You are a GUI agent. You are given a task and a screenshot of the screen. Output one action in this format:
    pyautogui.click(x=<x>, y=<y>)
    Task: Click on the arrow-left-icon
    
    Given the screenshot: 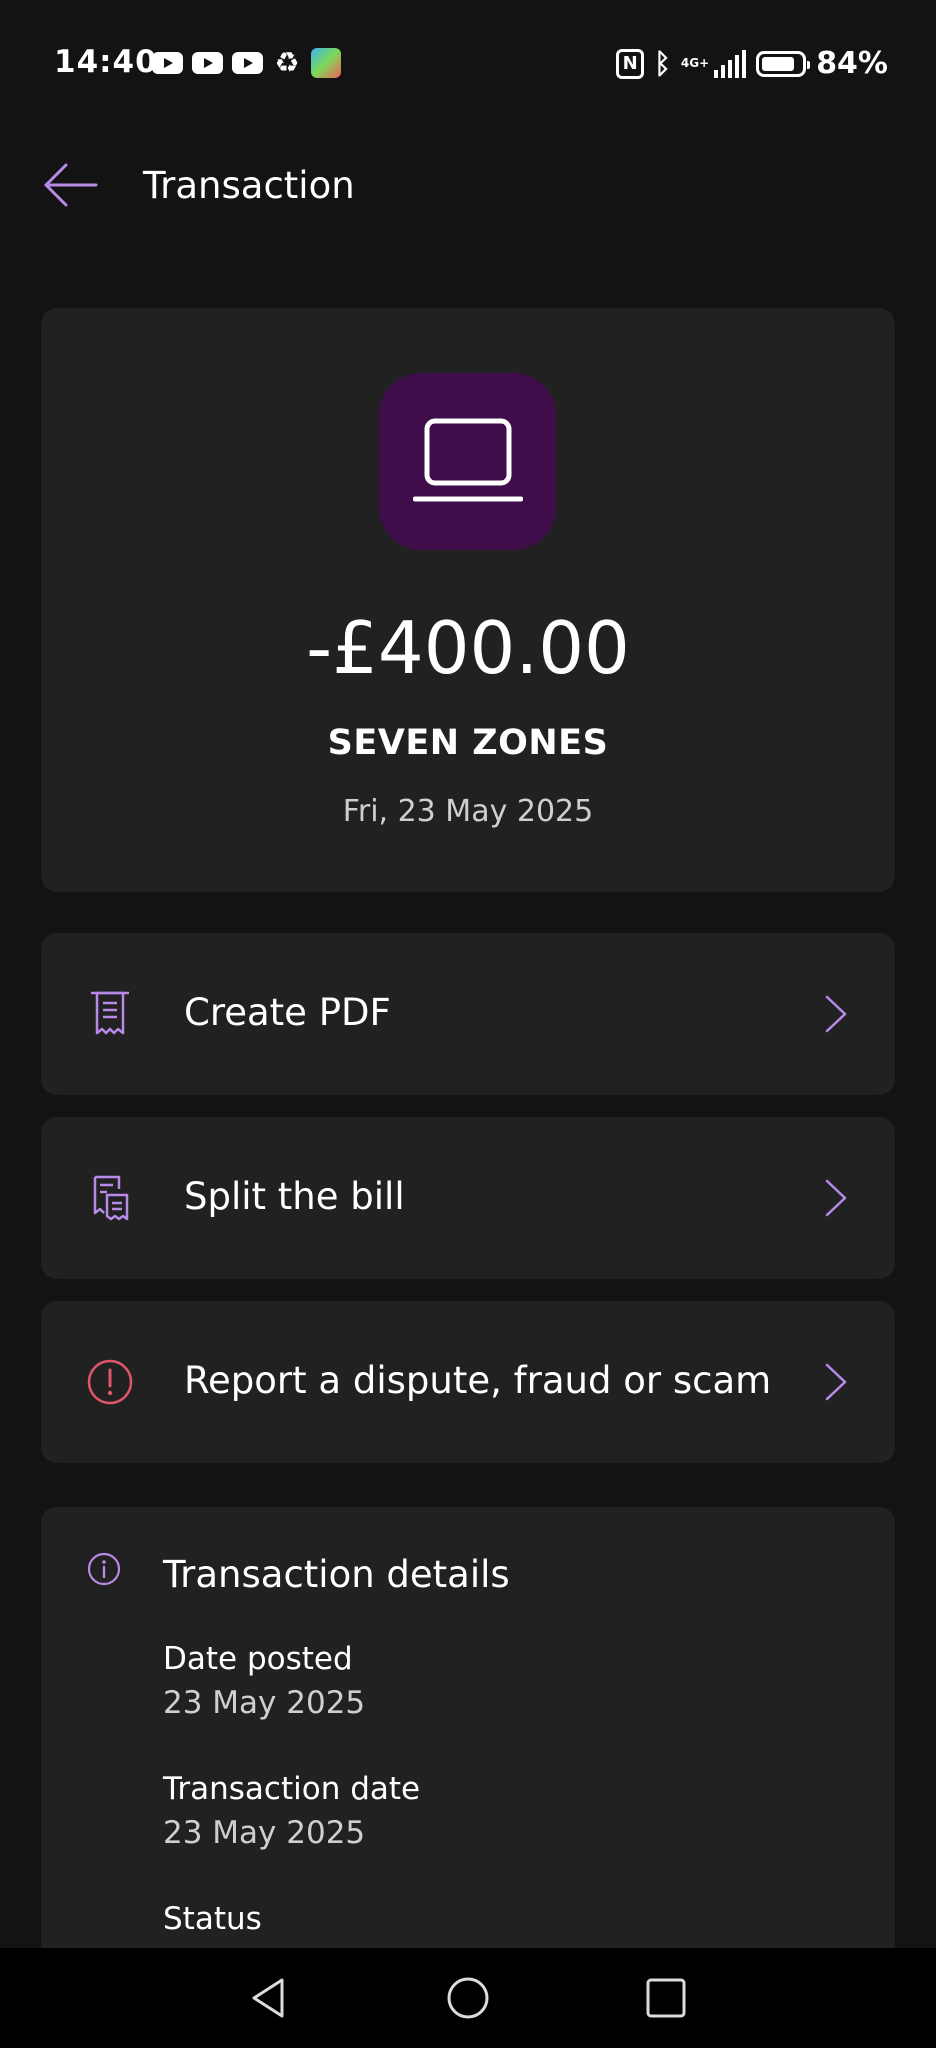 What is the action you would take?
    pyautogui.click(x=71, y=185)
    